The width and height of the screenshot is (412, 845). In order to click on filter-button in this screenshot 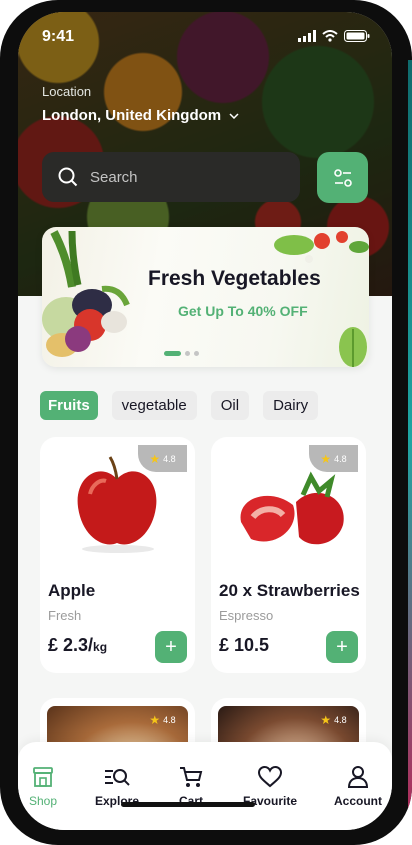, I will do `click(342, 177)`.